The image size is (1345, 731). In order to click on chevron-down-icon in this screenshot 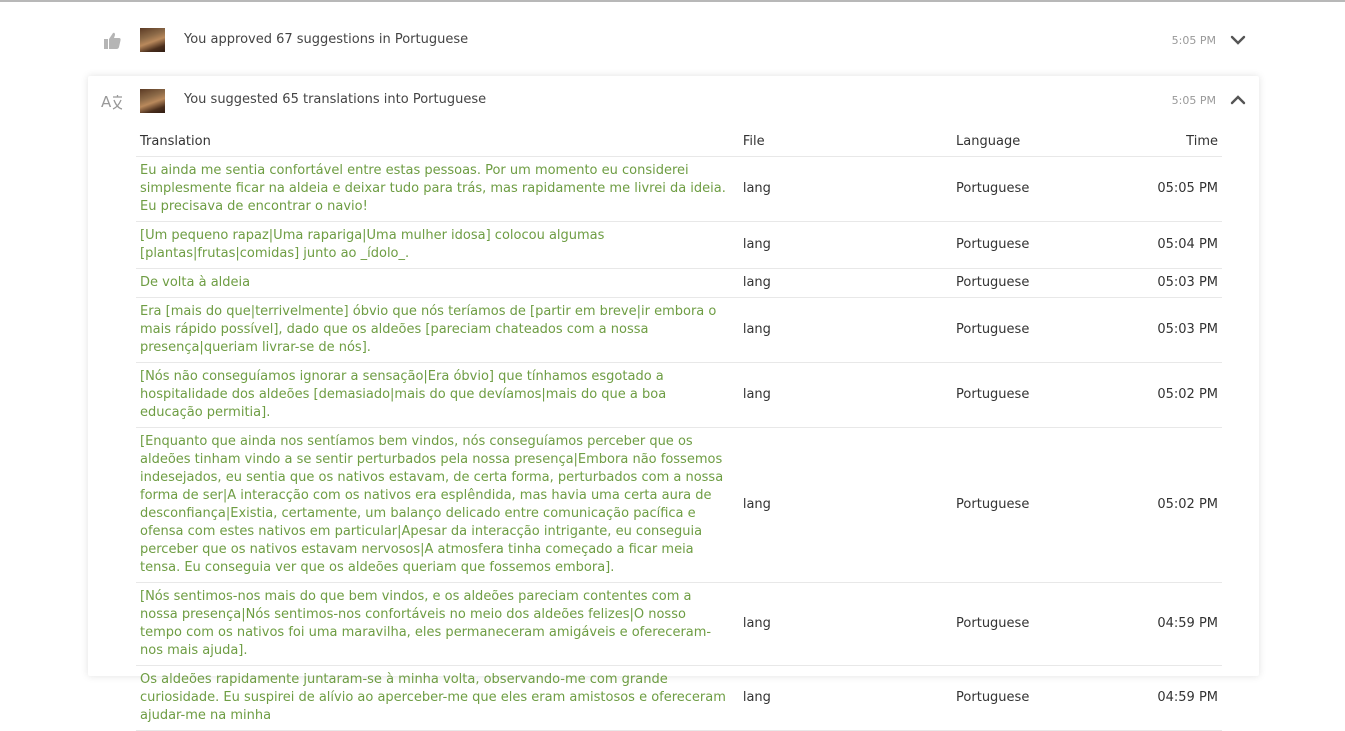, I will do `click(1238, 40)`.